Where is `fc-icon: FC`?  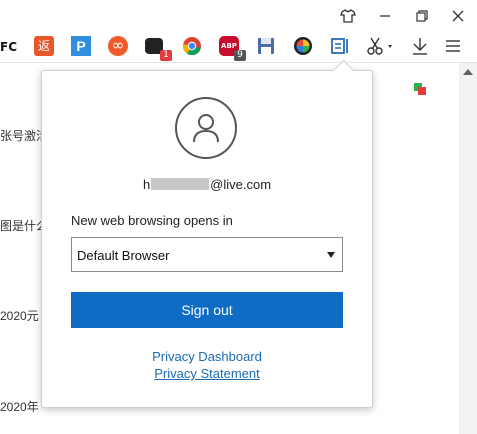
fc-icon: FC is located at coordinates (11, 47).